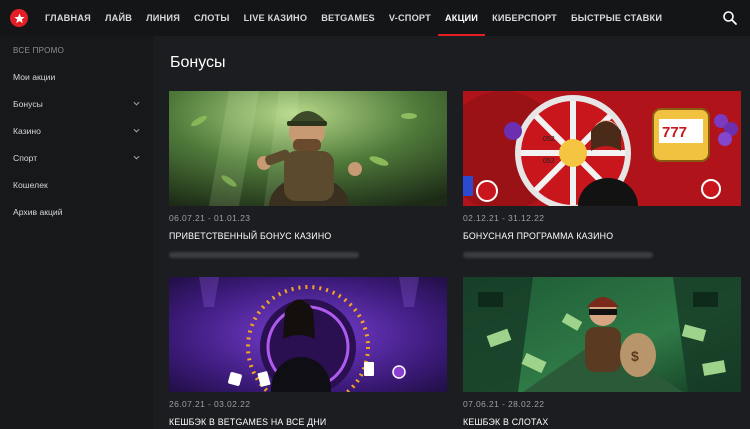  What do you see at coordinates (68, 18) in the screenshot?
I see `nav-item-home: ГЛАВНАЯ` at bounding box center [68, 18].